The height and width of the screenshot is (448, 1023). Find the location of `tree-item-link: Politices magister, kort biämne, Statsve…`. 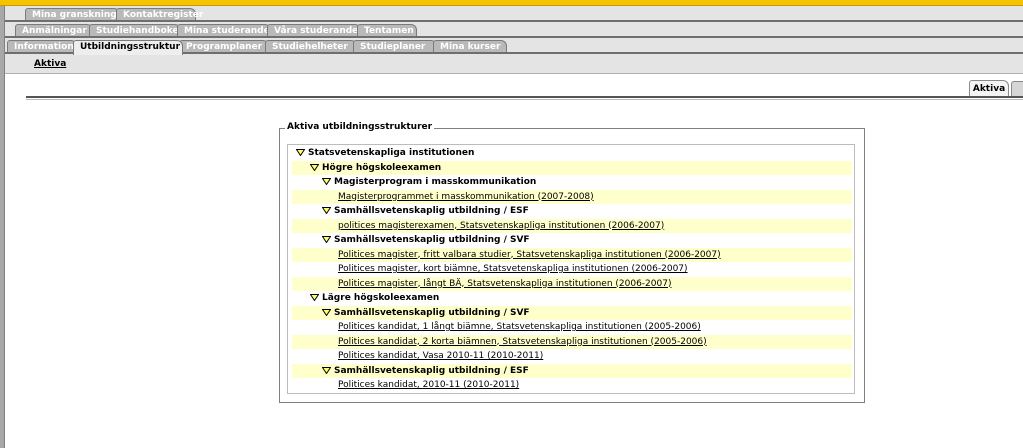

tree-item-link: Politices magister, kort biämne, Statsve… is located at coordinates (513, 269).